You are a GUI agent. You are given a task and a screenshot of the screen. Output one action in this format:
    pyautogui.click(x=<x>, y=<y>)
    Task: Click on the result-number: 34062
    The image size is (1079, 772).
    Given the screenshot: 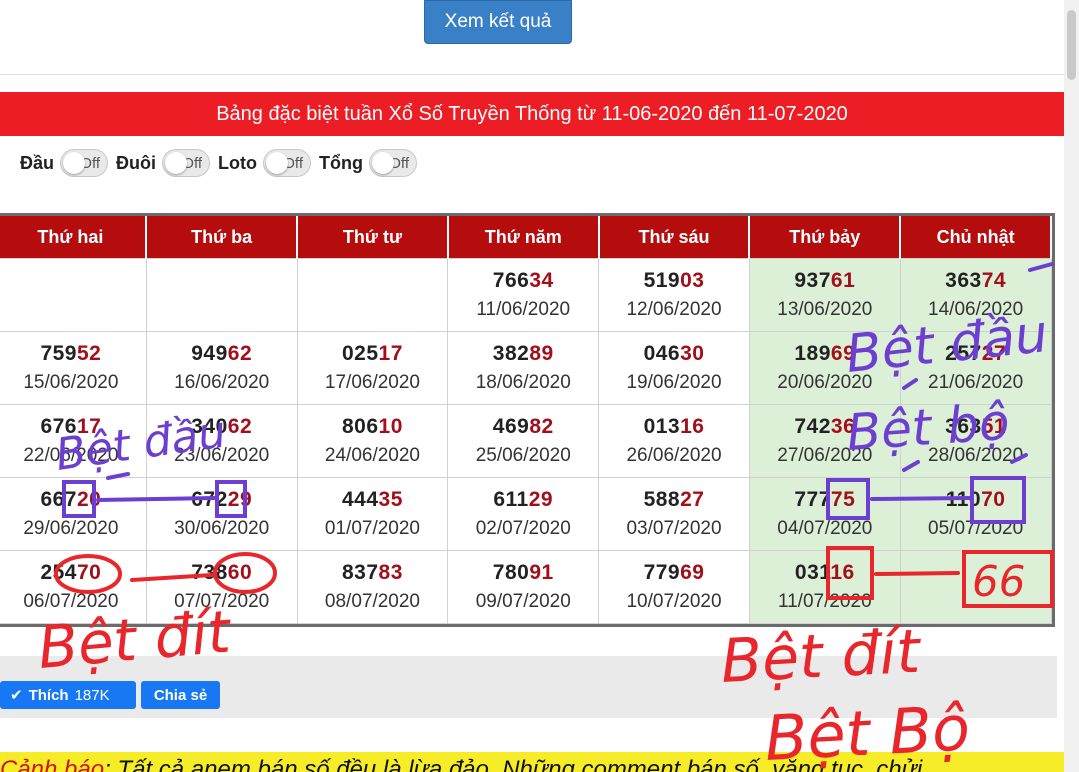 What is the action you would take?
    pyautogui.click(x=222, y=427)
    